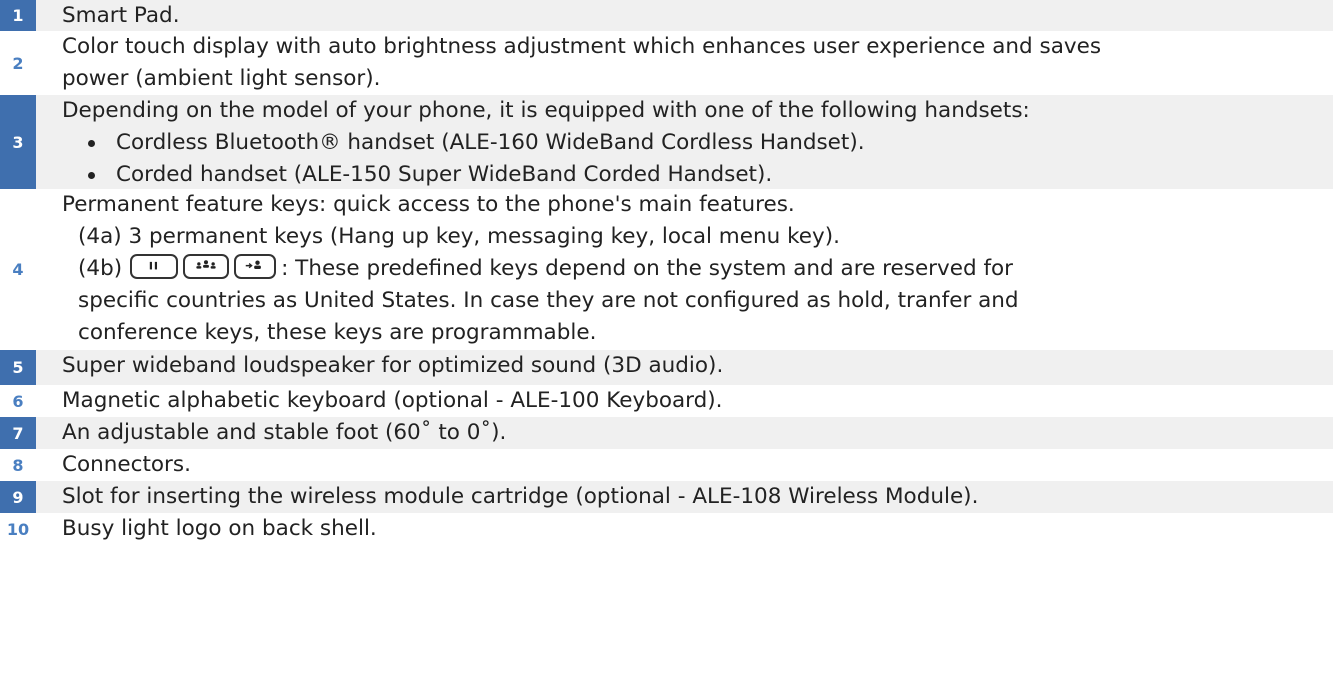 The width and height of the screenshot is (1333, 679). Describe the element at coordinates (154, 266) in the screenshot. I see `hold-key-icon` at that location.